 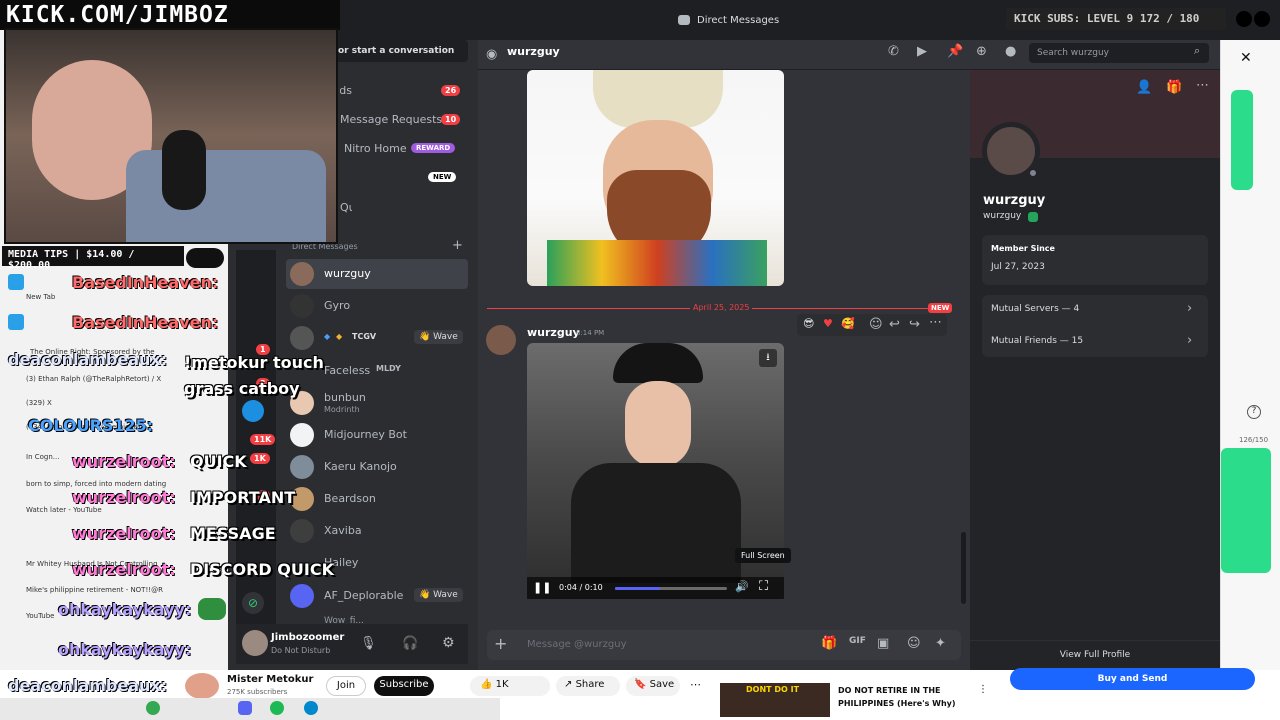 I want to click on microphone-shape, so click(x=184, y=170).